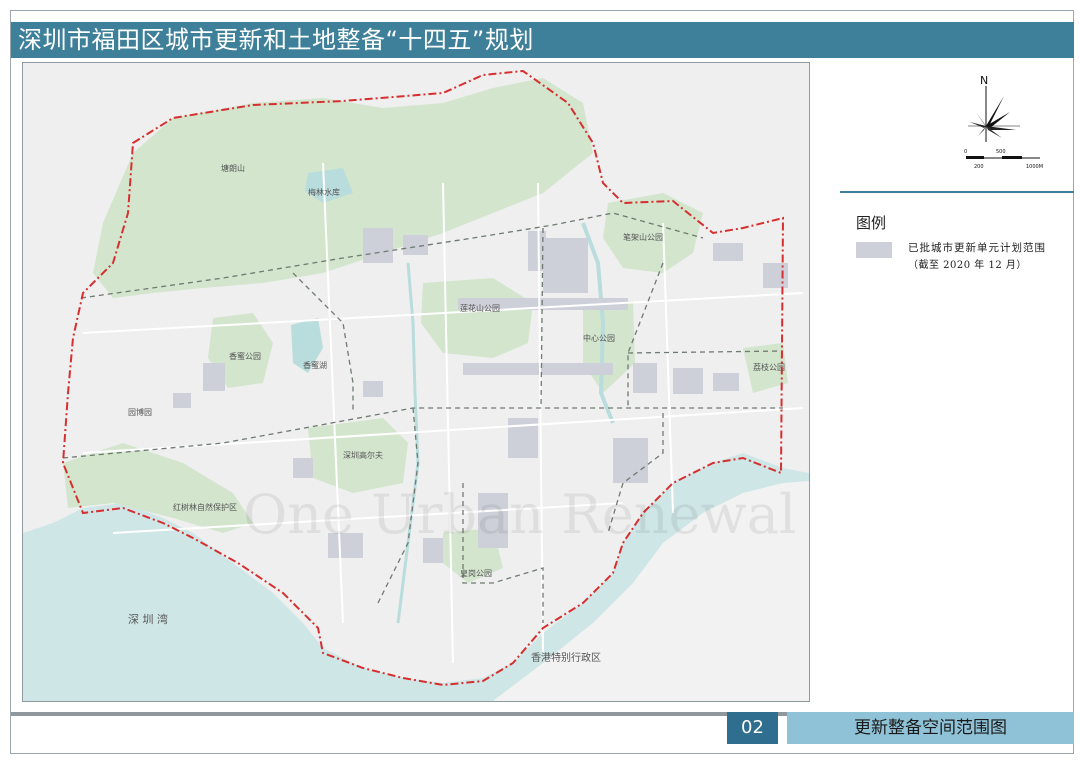 Image resolution: width=1080 pixels, height=764 pixels. I want to click on label-xiangmi-park: 香蜜公园, so click(245, 356).